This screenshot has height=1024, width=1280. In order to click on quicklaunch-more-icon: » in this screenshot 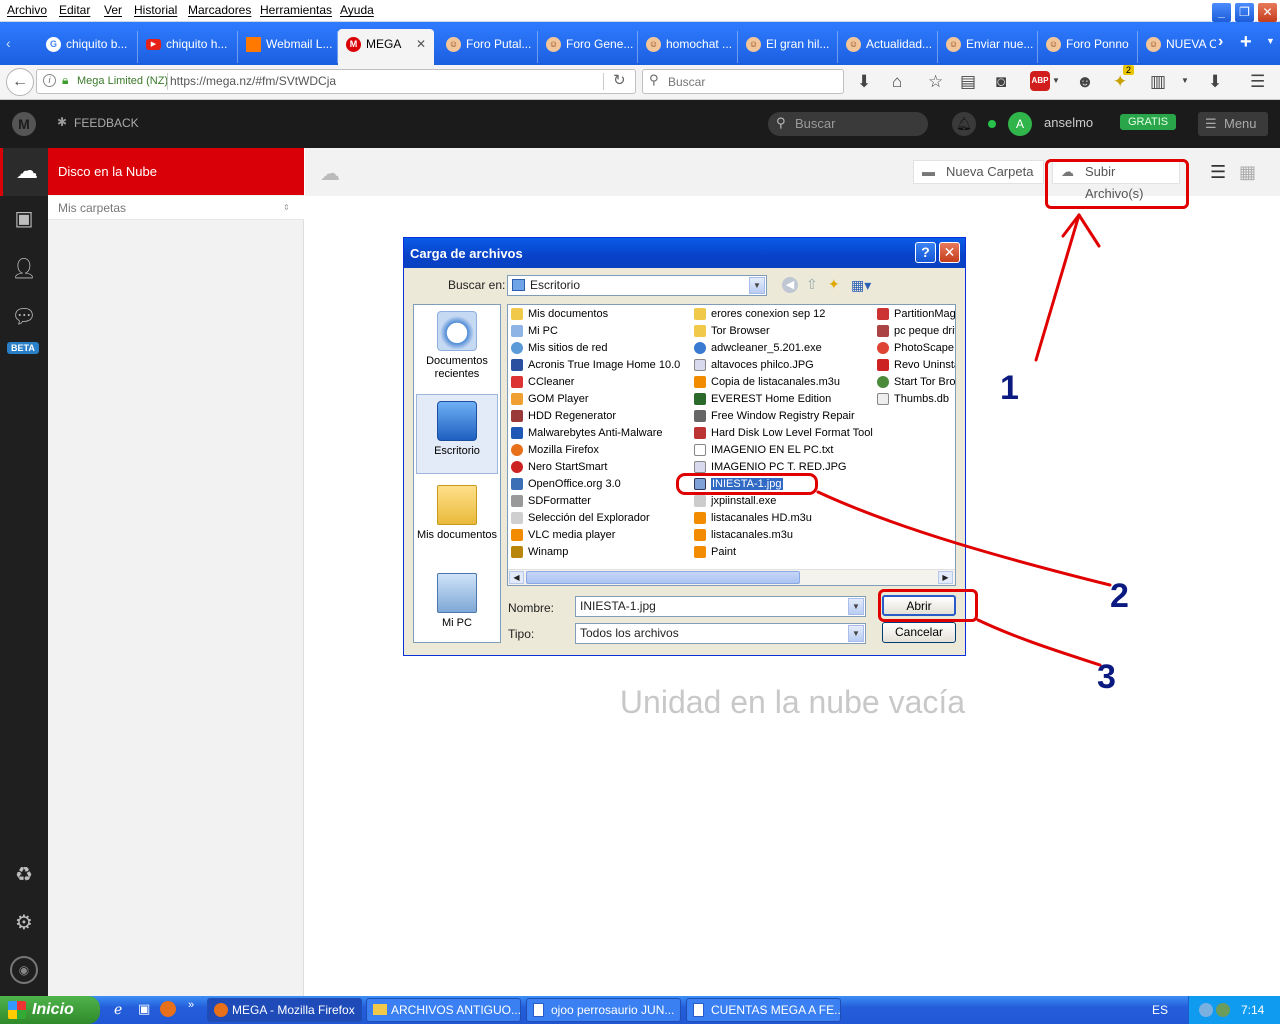, I will do `click(191, 1005)`.